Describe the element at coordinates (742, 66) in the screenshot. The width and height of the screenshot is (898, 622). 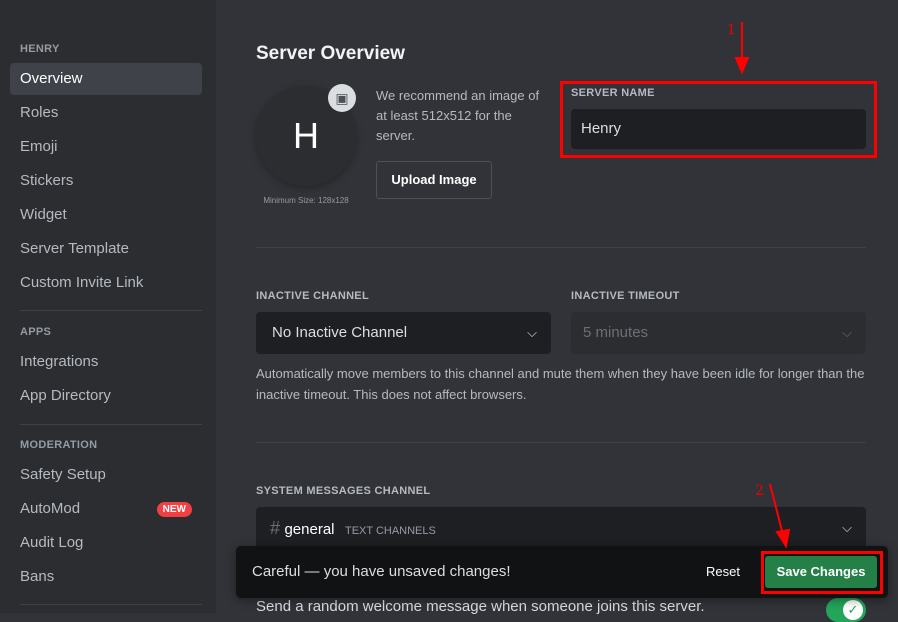
I see `arrow-1-head` at that location.